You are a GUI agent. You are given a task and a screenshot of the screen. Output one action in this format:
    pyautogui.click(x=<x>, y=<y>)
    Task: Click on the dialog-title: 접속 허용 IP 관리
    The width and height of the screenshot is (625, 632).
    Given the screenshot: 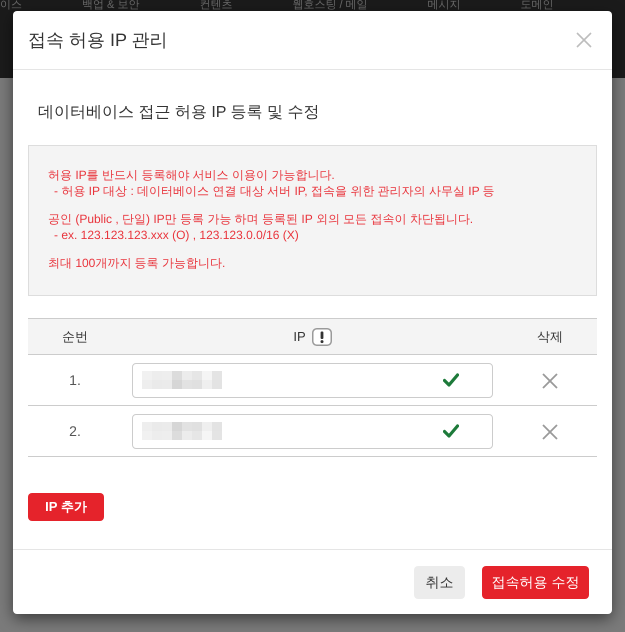 What is the action you would take?
    pyautogui.click(x=98, y=40)
    